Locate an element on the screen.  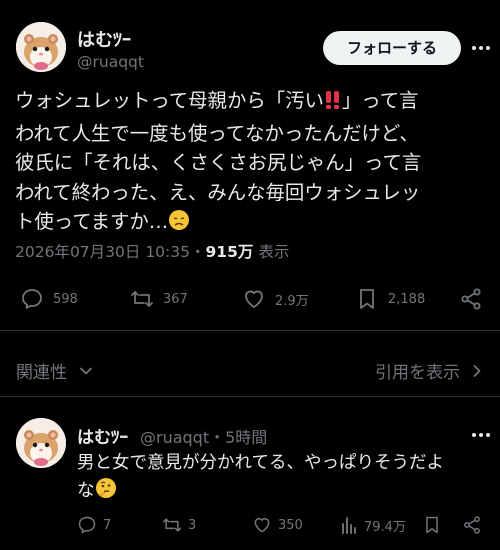
share-button is located at coordinates (471, 299).